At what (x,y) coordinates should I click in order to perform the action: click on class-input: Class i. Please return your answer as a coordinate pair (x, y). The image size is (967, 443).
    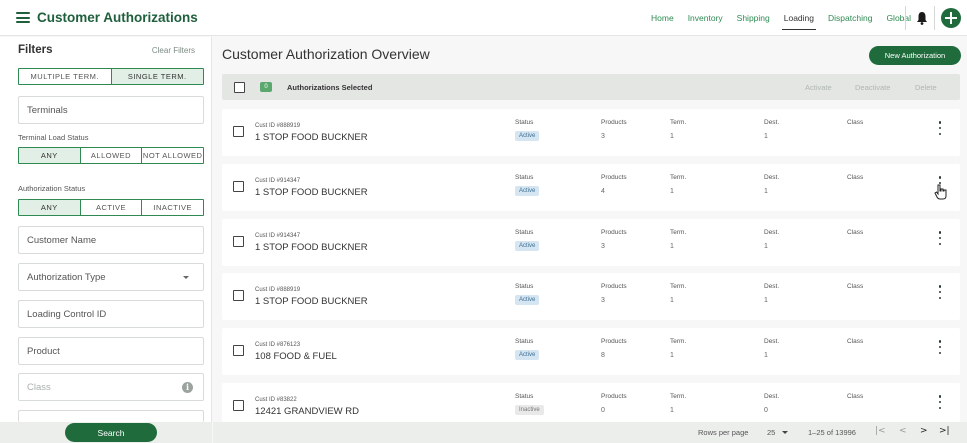
    Looking at the image, I should click on (111, 387).